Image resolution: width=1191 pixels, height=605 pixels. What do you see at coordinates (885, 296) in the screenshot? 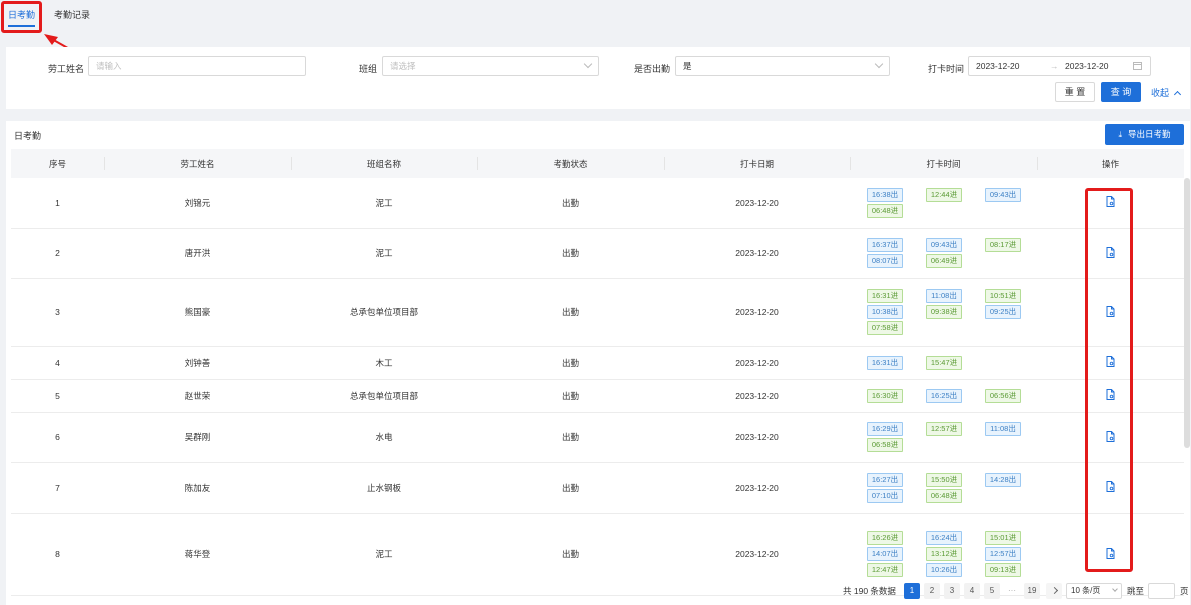
I see `punch-in-tag: 16:31进` at bounding box center [885, 296].